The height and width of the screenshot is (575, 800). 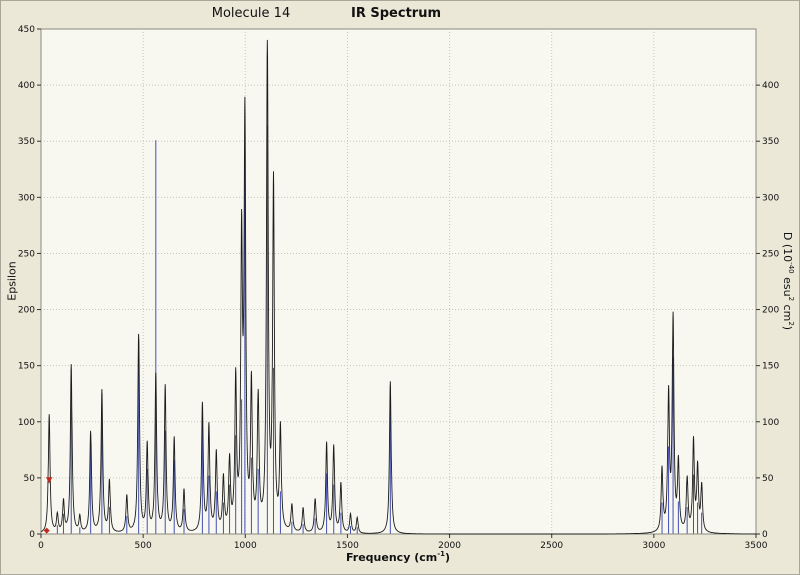 I want to click on x-tick-label: 0, so click(x=41, y=546).